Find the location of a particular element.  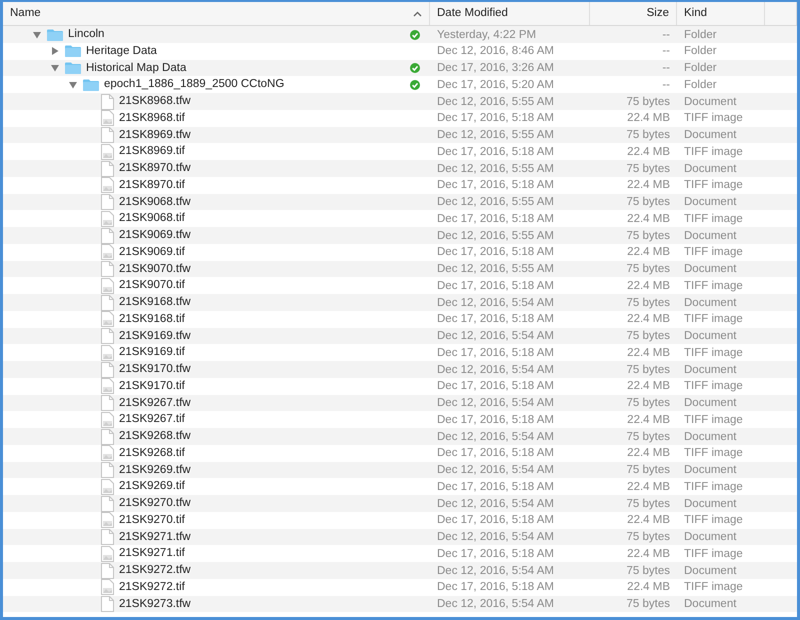

file-name: Historical Map Data is located at coordinates (248, 68).